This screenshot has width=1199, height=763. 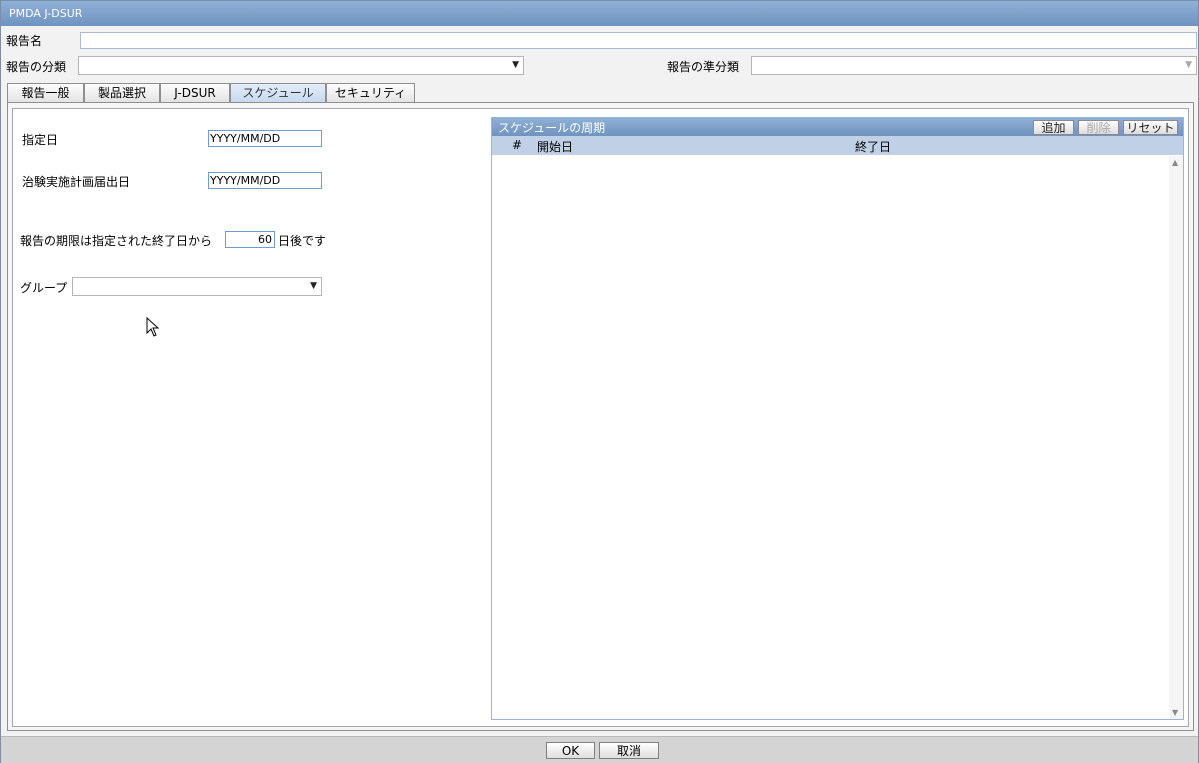 What do you see at coordinates (197, 286) in the screenshot?
I see `group-select: ▼` at bounding box center [197, 286].